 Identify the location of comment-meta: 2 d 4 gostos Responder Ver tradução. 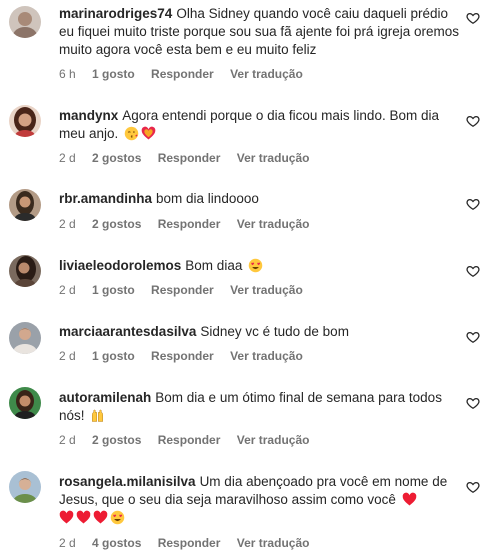
(190, 543).